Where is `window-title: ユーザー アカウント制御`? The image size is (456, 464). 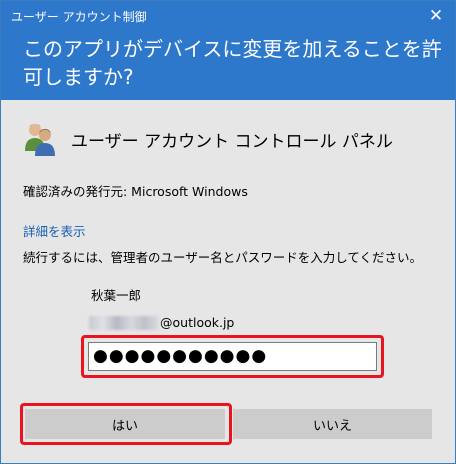 window-title: ユーザー アカウント制御 is located at coordinates (79, 17).